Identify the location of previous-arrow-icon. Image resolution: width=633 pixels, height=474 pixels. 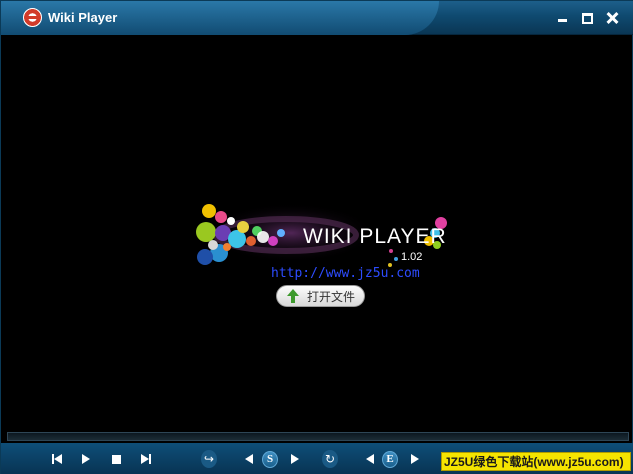
(58, 459).